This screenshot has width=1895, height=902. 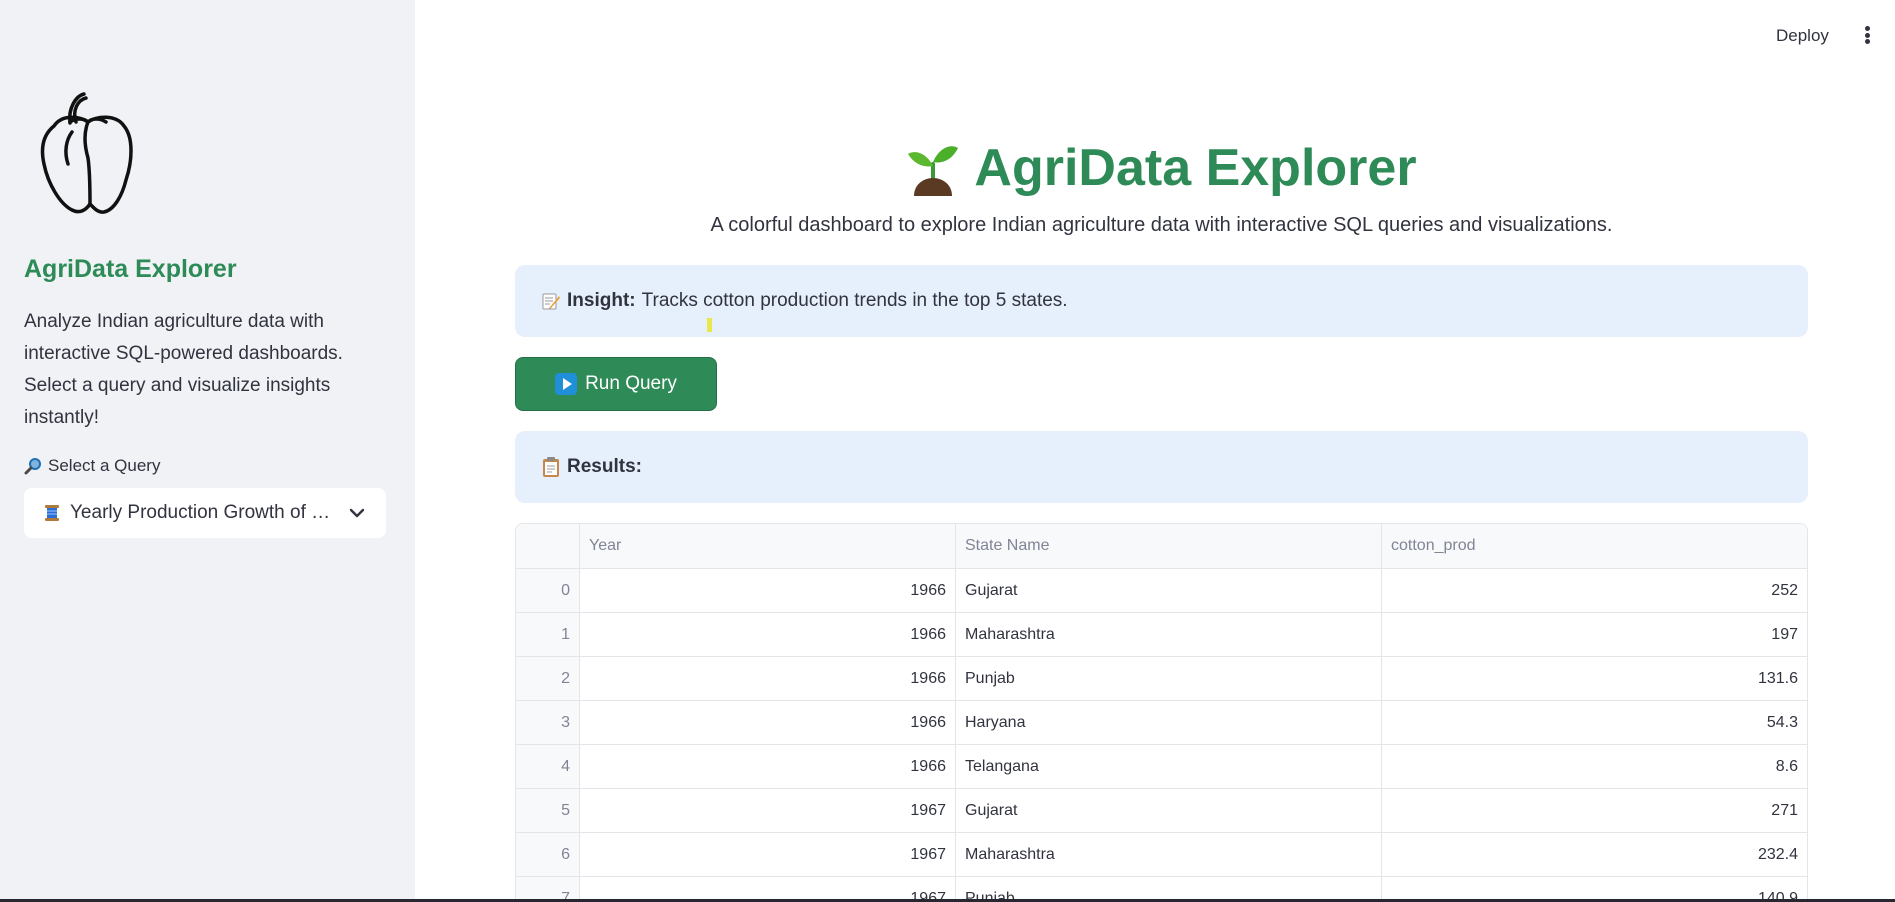 What do you see at coordinates (548, 590) in the screenshot?
I see `row-index: 0` at bounding box center [548, 590].